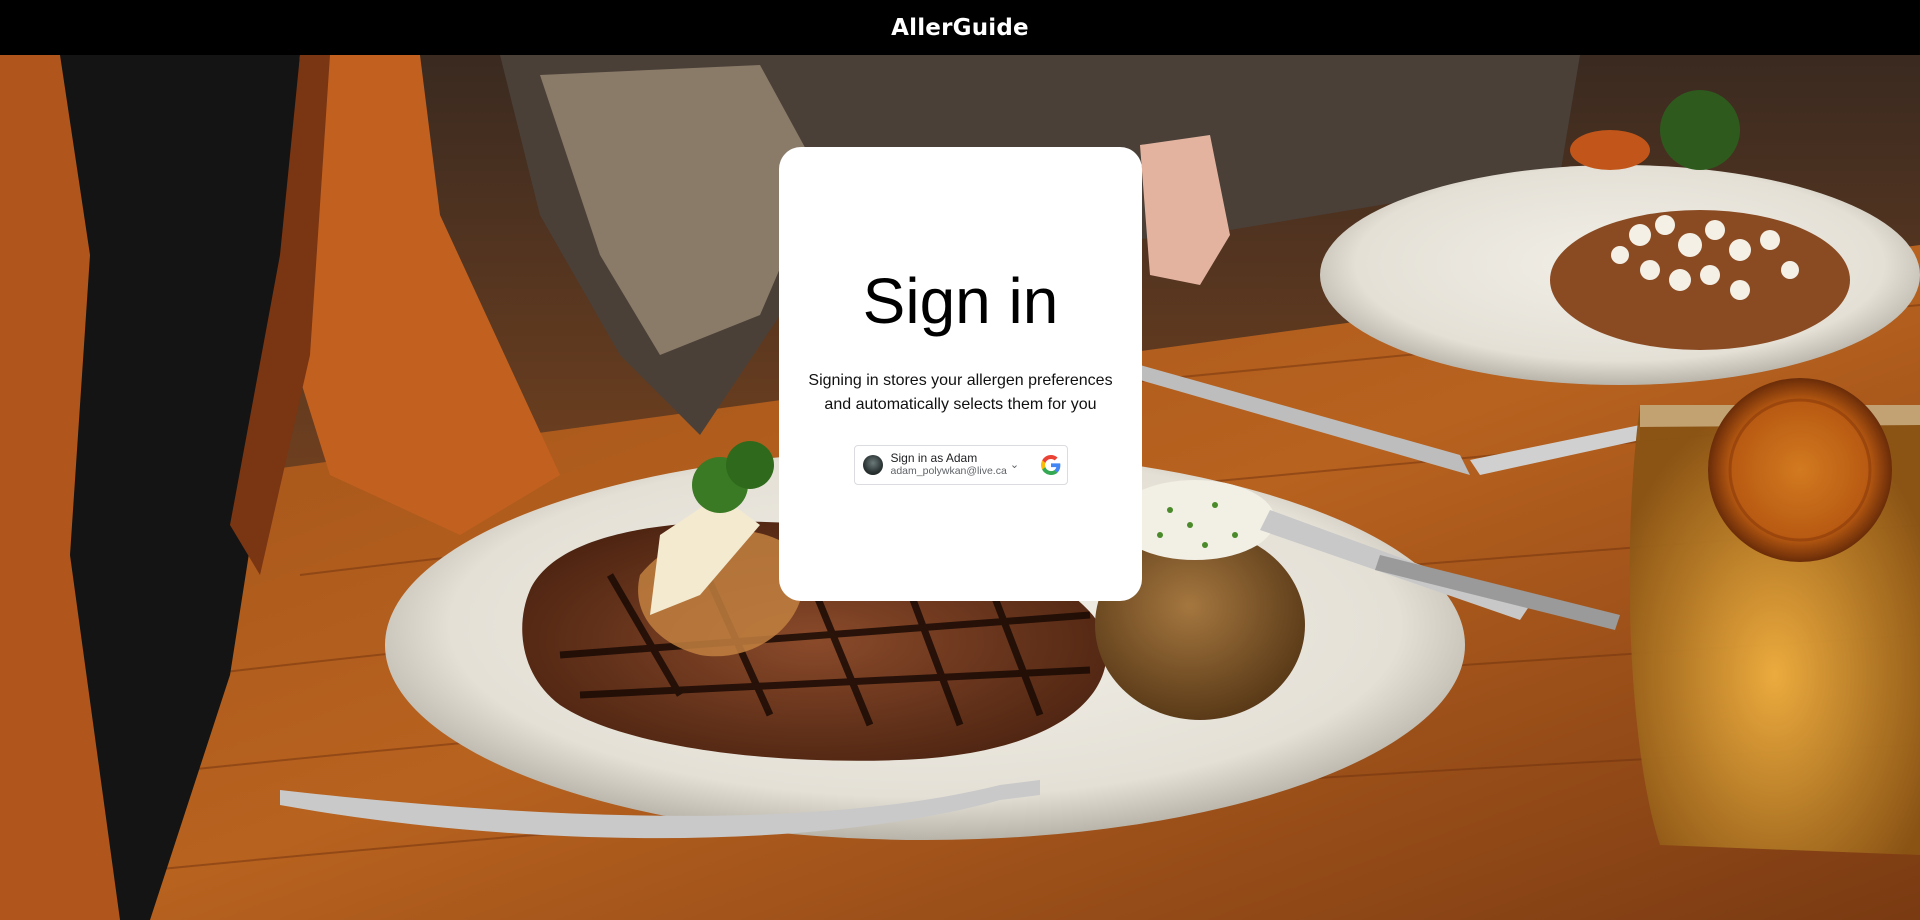  I want to click on top-bar: AllerGuide, so click(960, 27).